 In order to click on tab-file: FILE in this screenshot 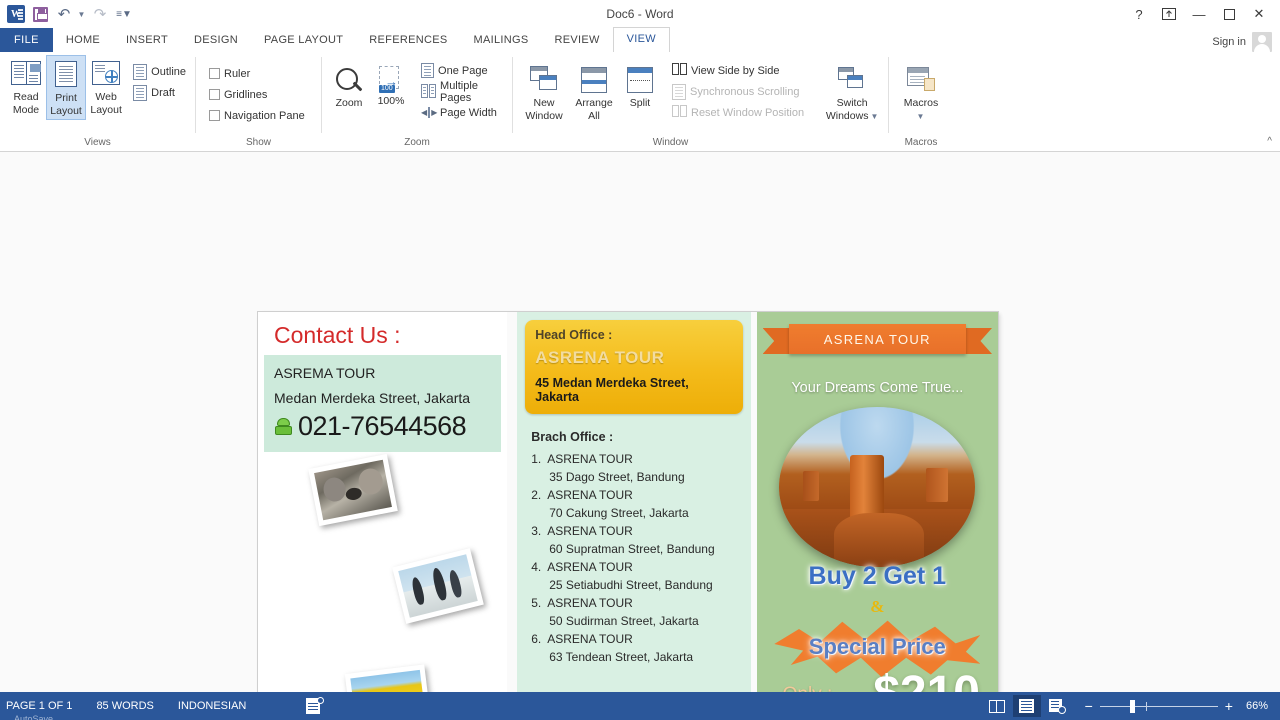, I will do `click(26, 40)`.